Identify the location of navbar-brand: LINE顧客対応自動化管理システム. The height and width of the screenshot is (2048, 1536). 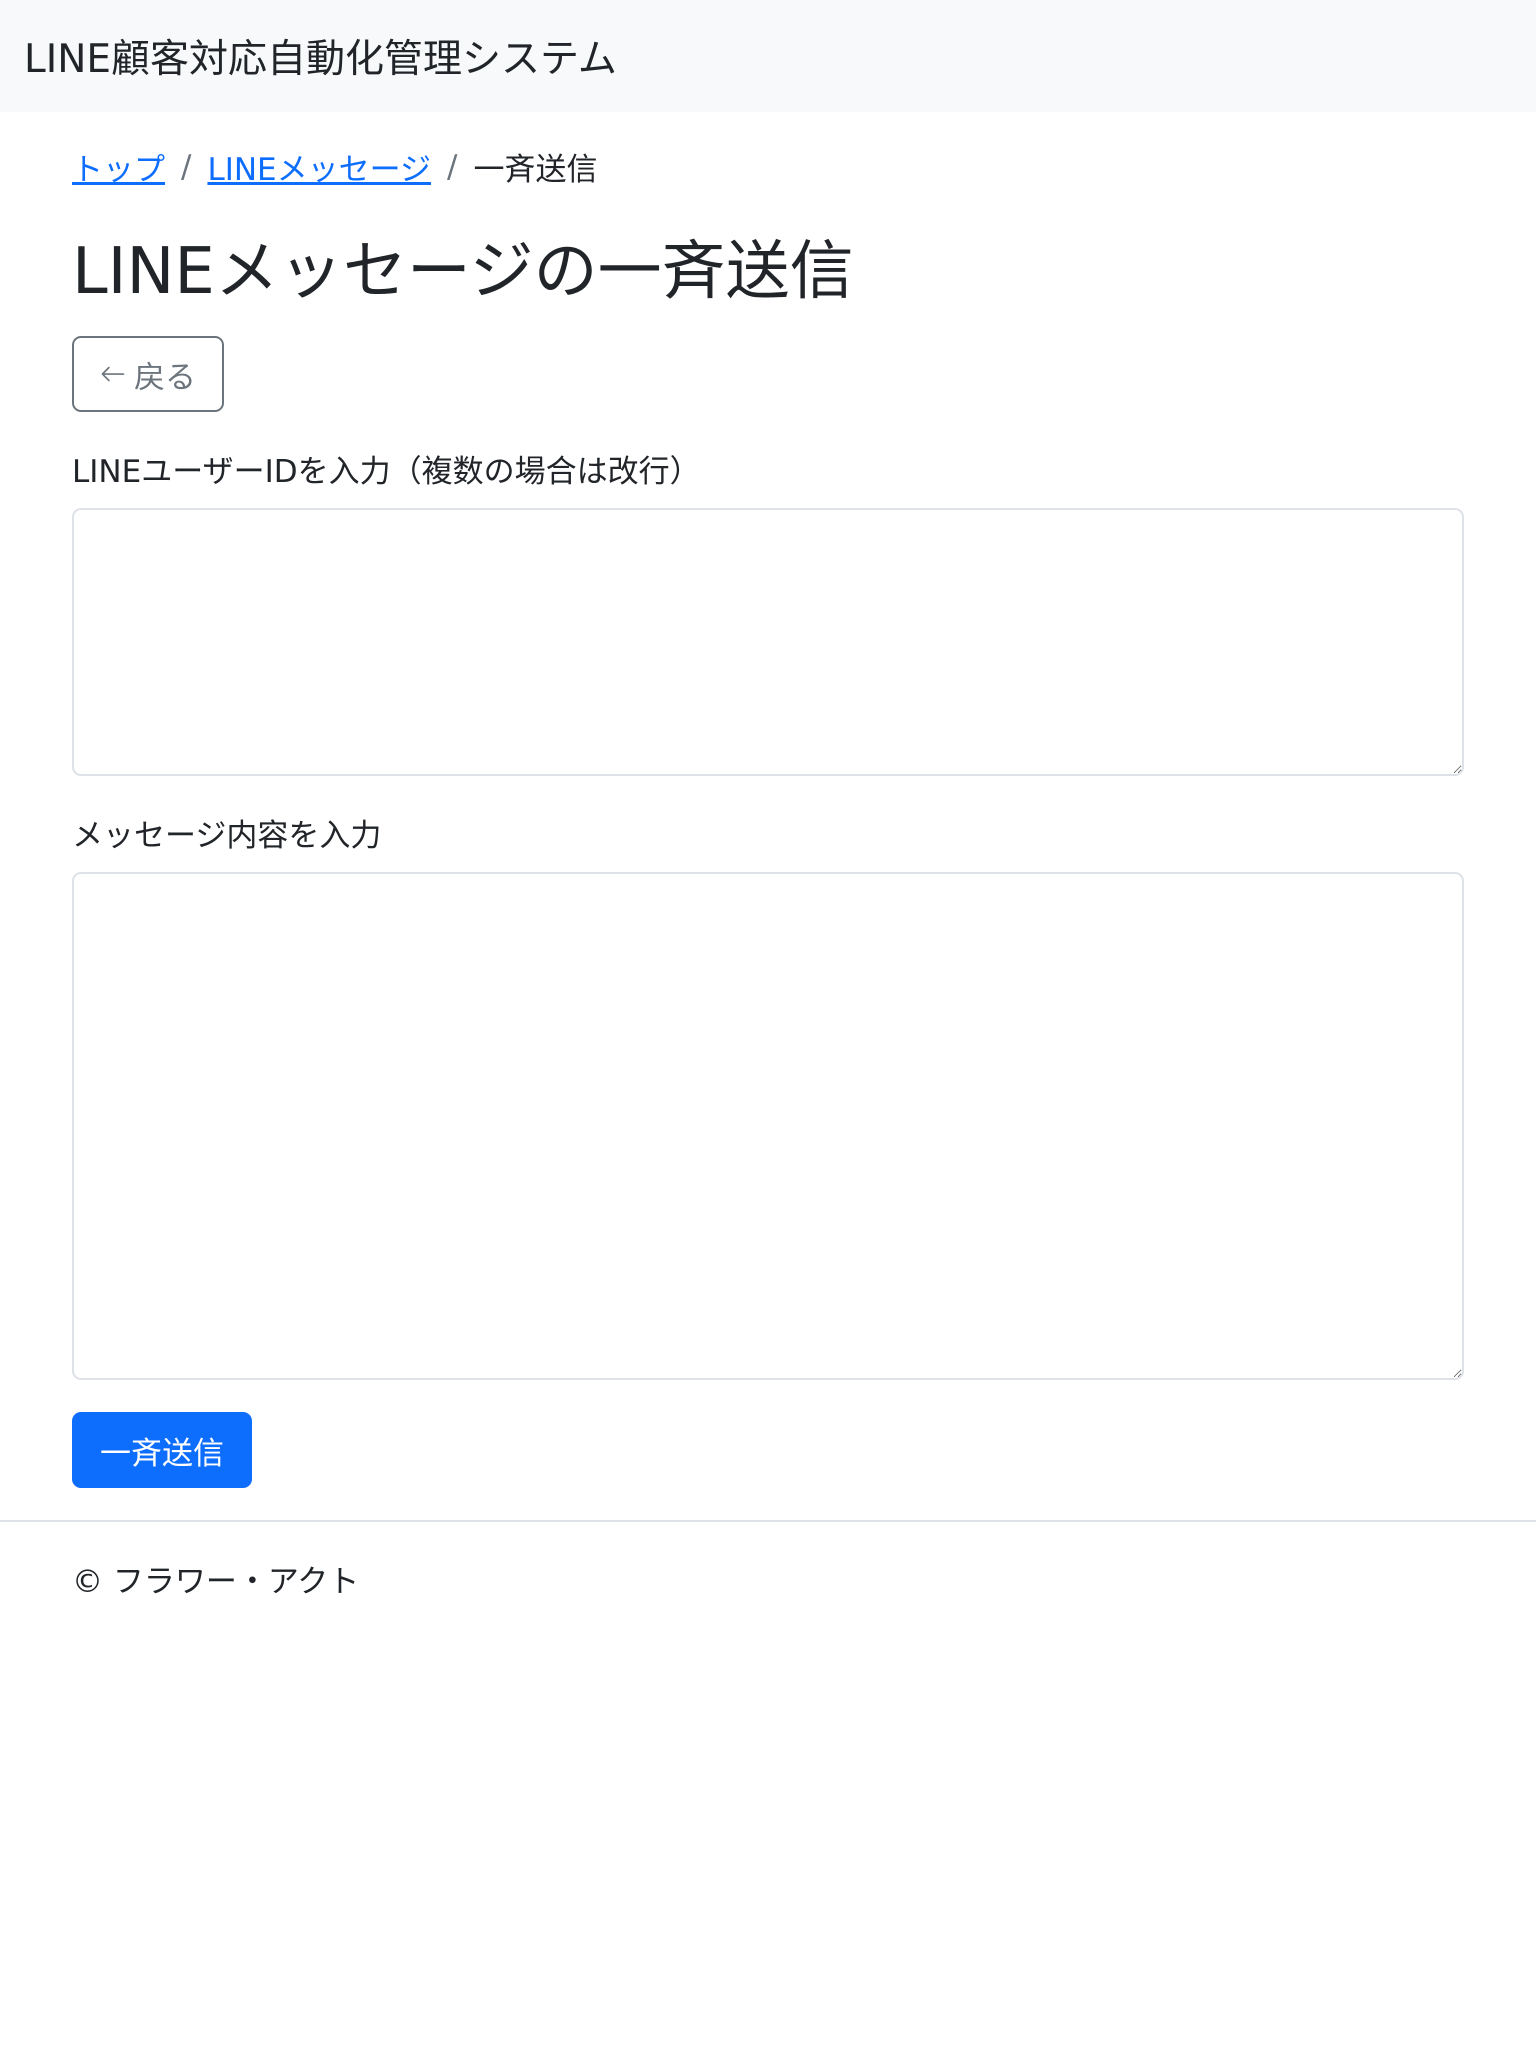
(320, 56).